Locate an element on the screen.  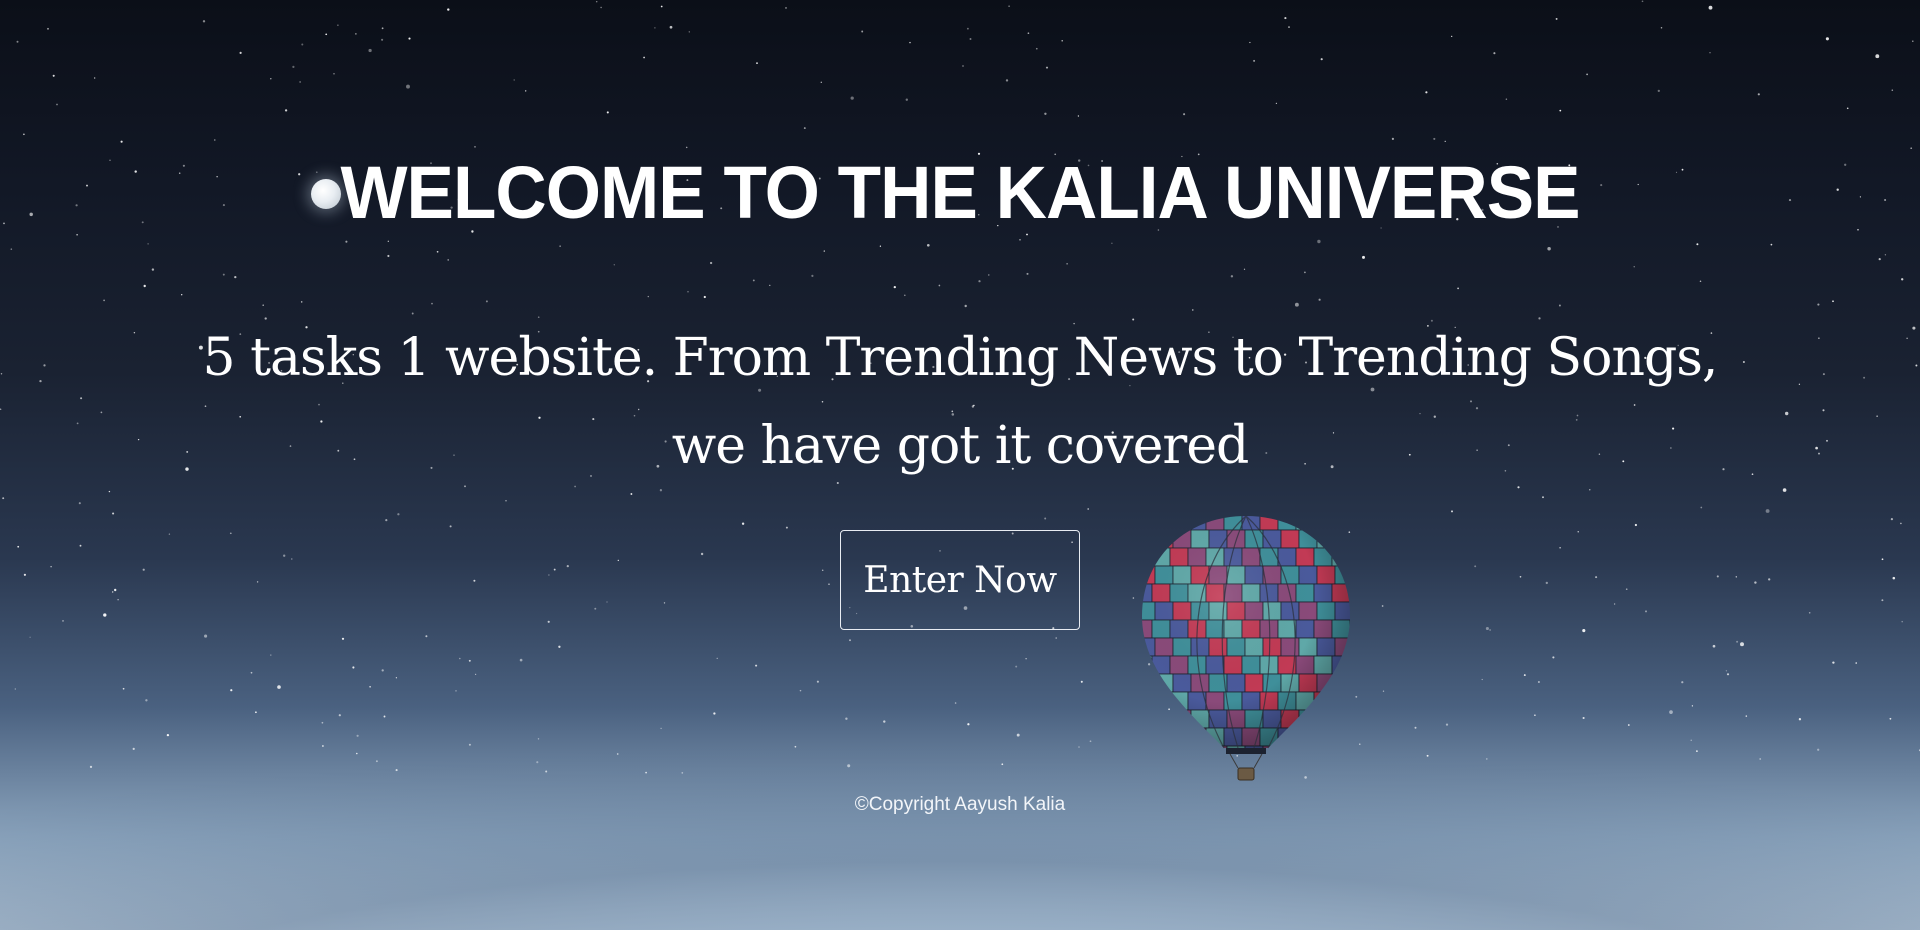
enter-now-button: Enter Now is located at coordinates (960, 580).